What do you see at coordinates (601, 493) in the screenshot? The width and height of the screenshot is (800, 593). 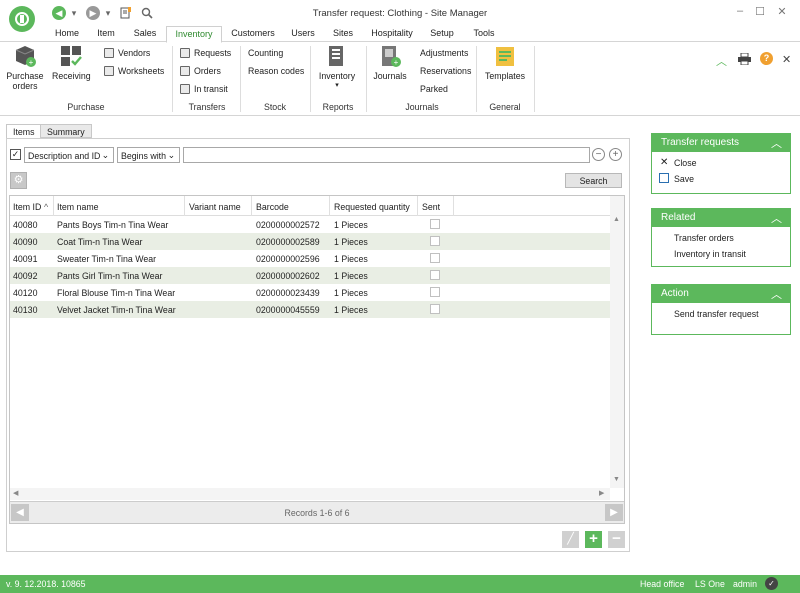 I see `scroll-right-icon: ▶` at bounding box center [601, 493].